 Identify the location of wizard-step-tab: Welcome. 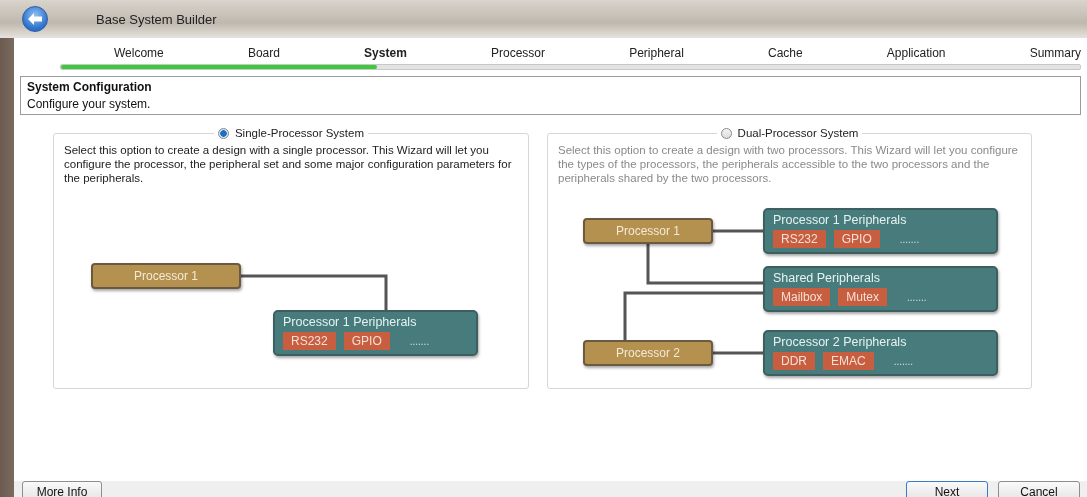
(139, 53).